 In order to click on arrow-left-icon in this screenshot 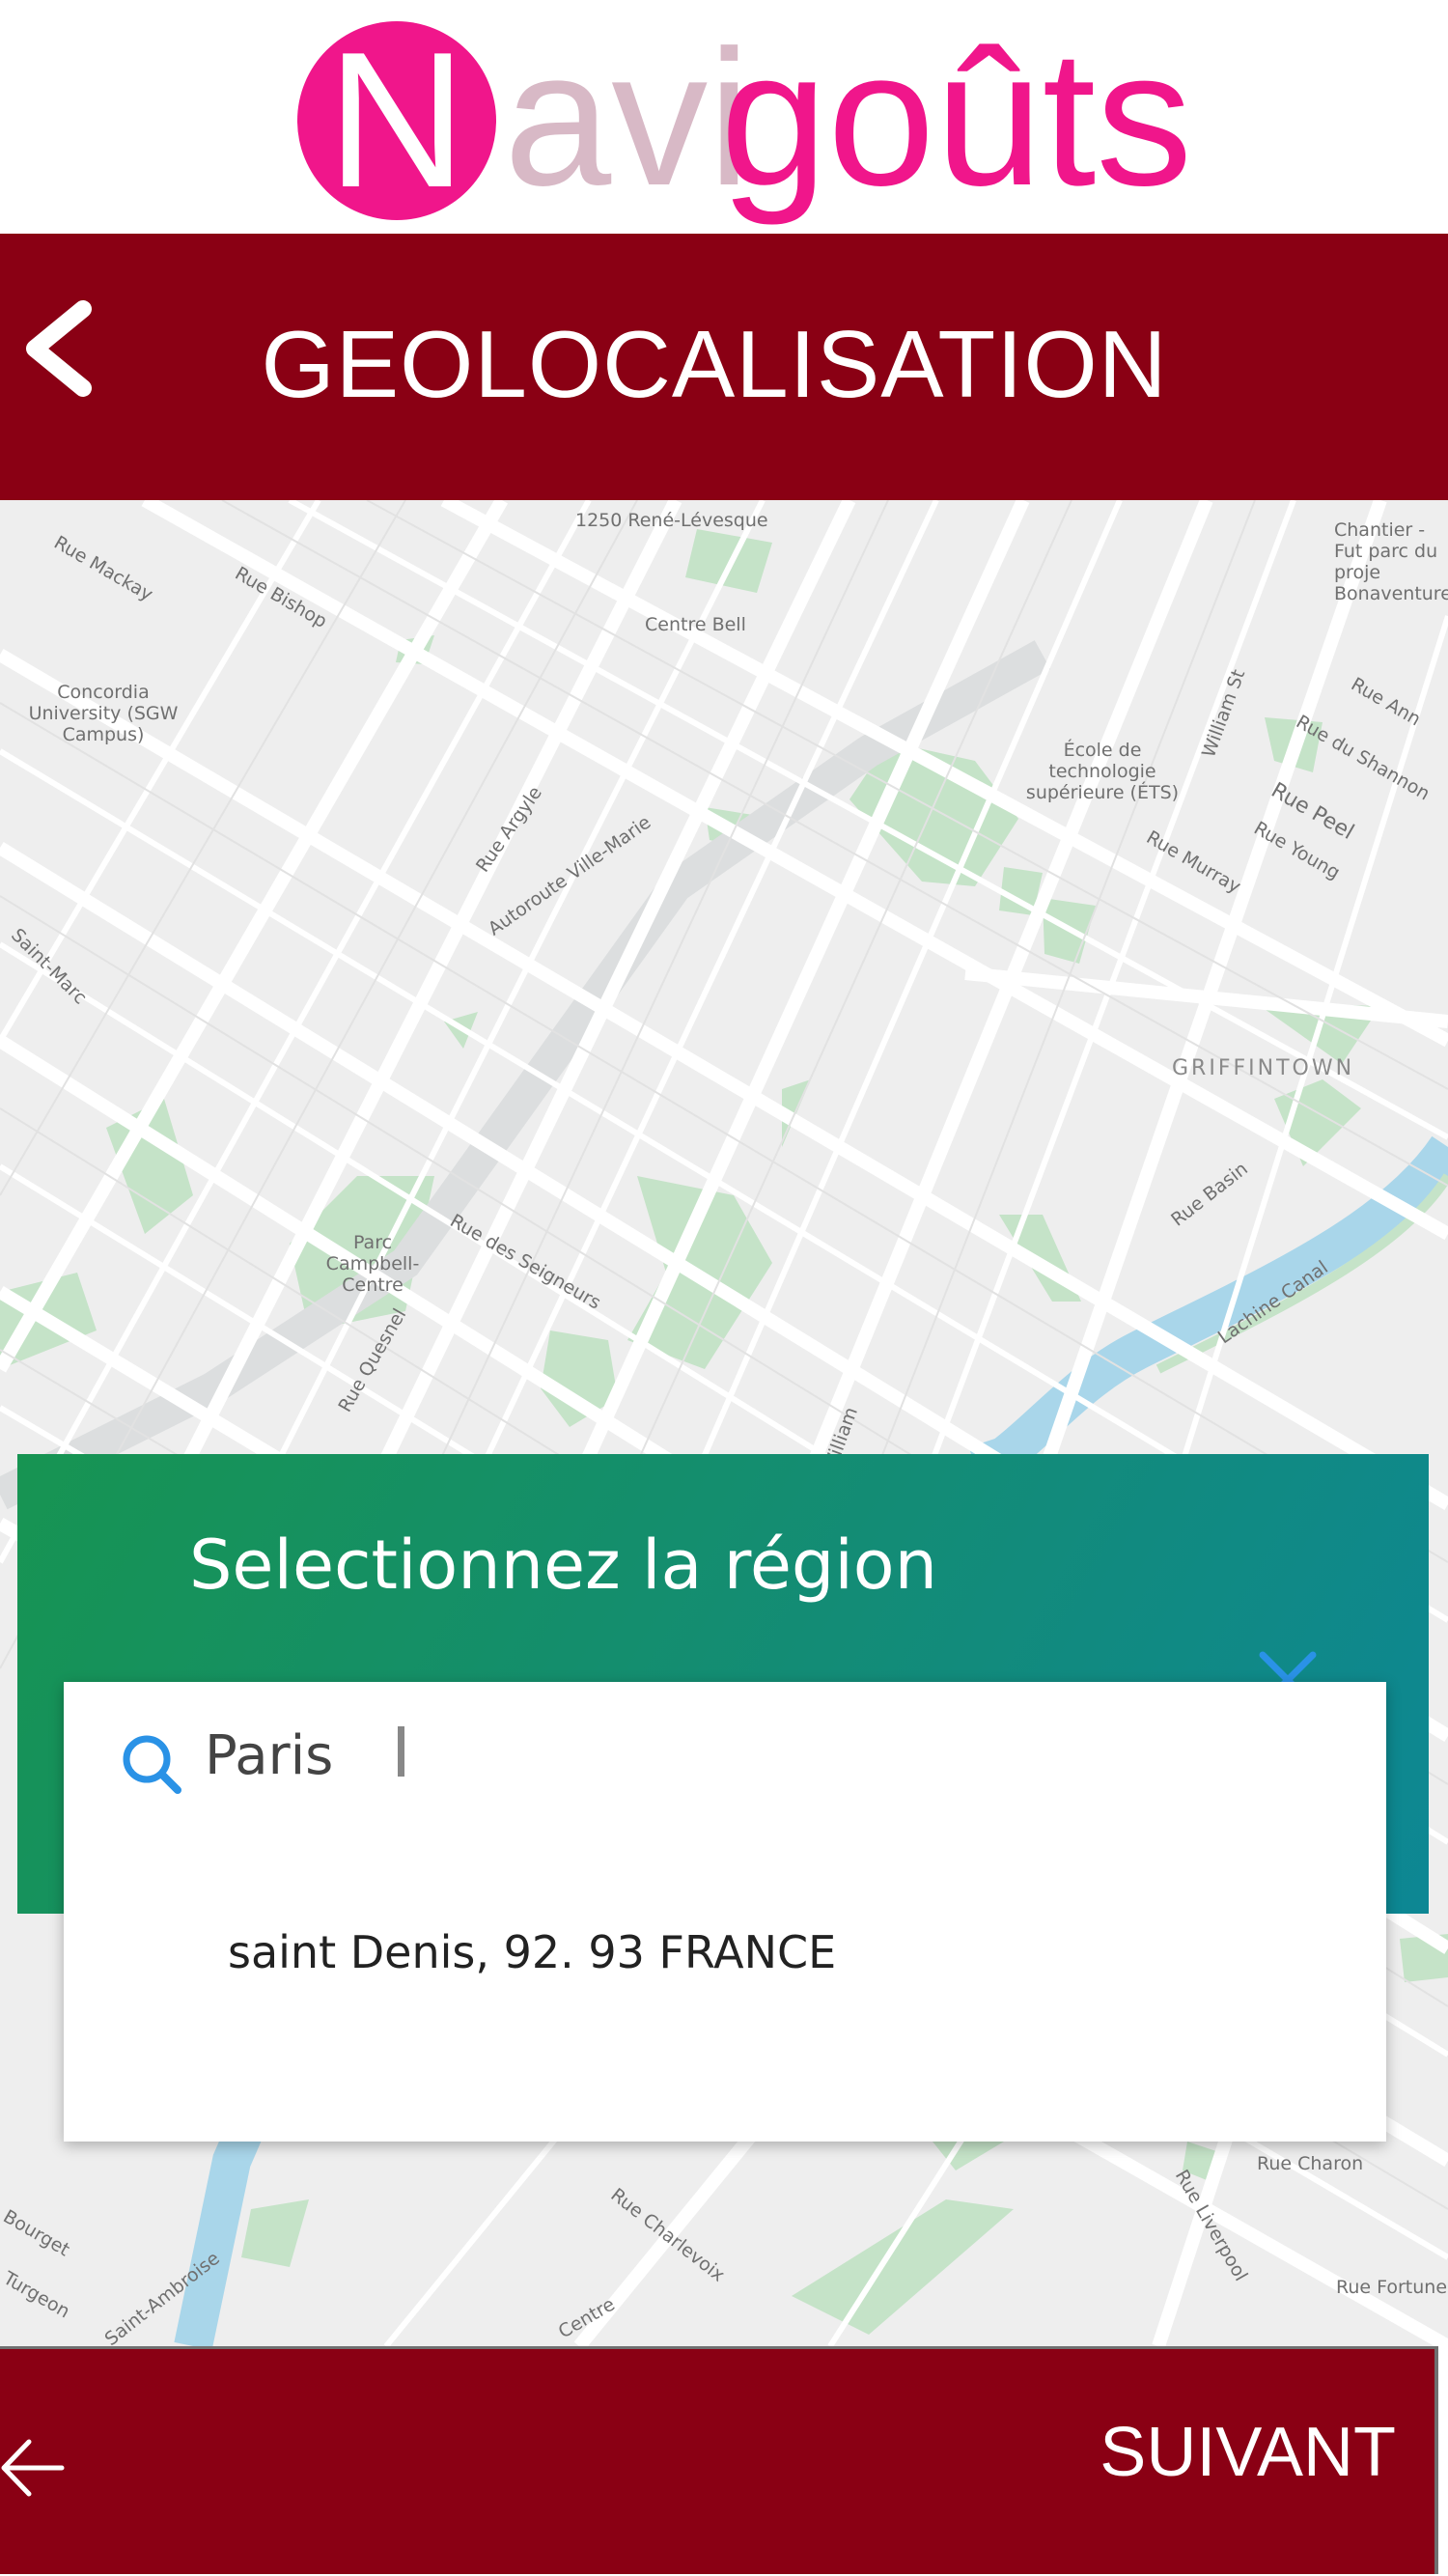, I will do `click(33, 2468)`.